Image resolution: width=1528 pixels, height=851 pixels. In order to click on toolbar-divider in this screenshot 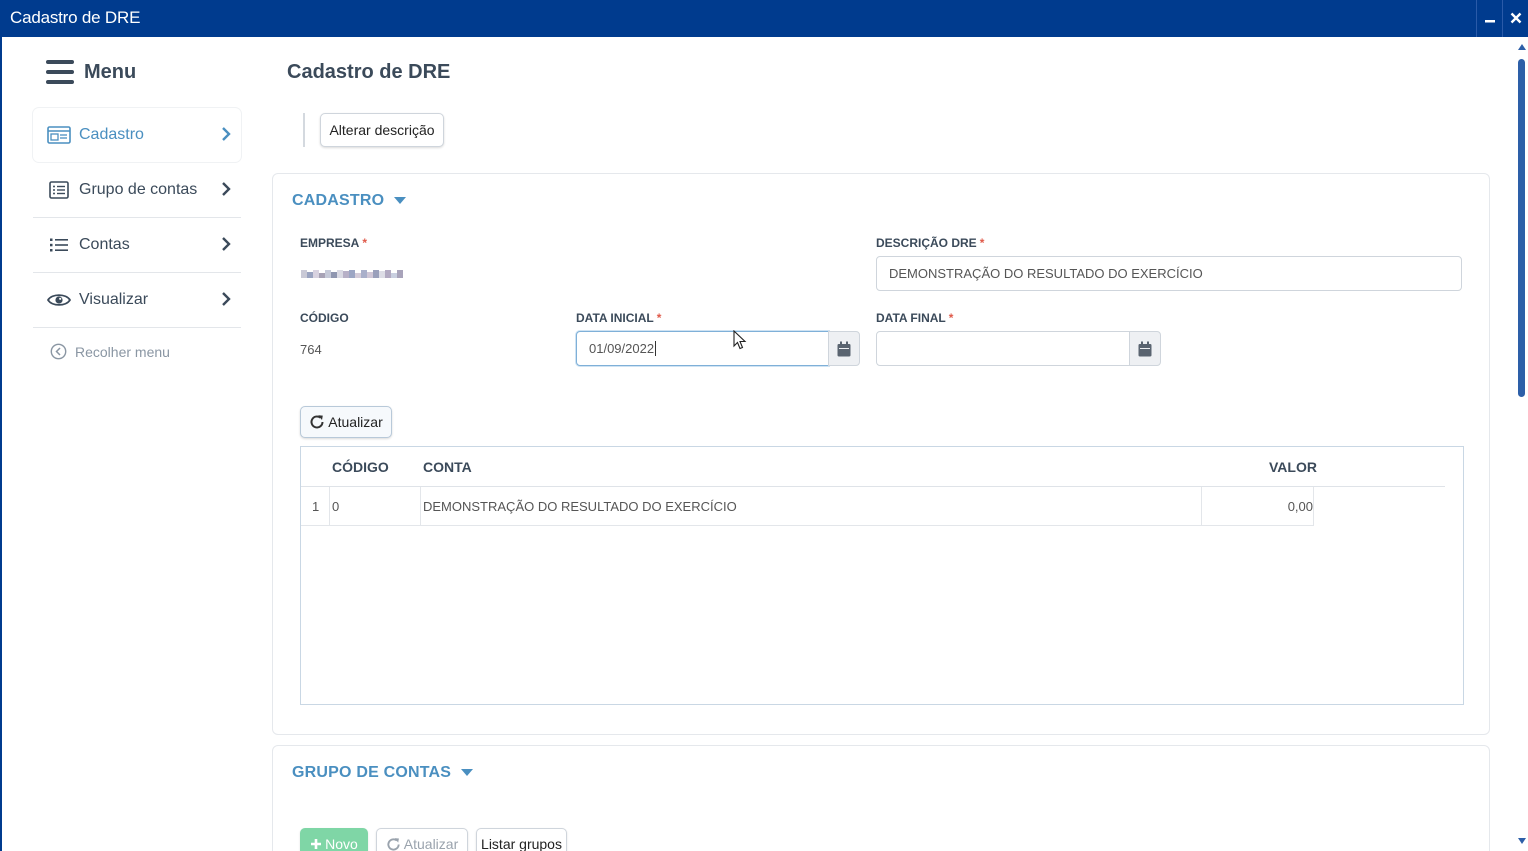, I will do `click(304, 130)`.